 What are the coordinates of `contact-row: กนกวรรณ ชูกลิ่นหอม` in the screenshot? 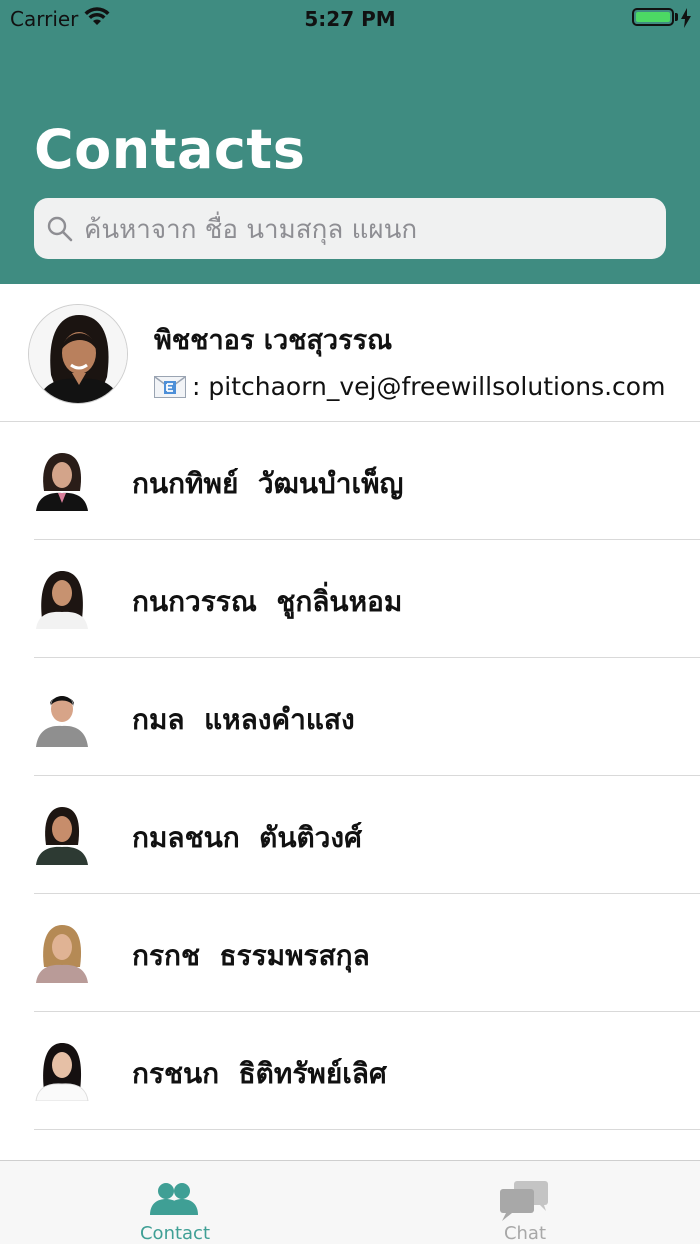 It's located at (350, 599).